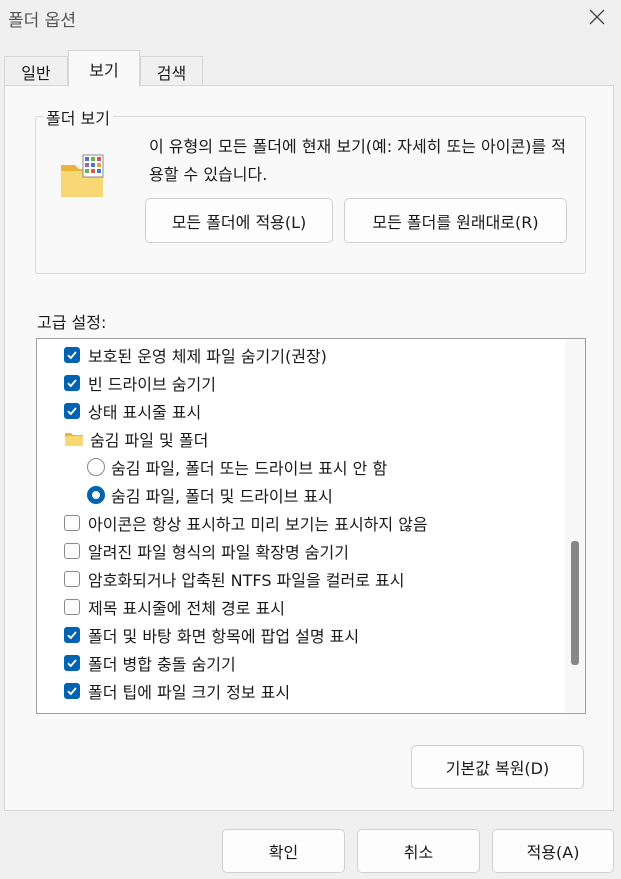  What do you see at coordinates (324, 383) in the screenshot?
I see `checkbox-option: 빈 드라이브 숨기기` at bounding box center [324, 383].